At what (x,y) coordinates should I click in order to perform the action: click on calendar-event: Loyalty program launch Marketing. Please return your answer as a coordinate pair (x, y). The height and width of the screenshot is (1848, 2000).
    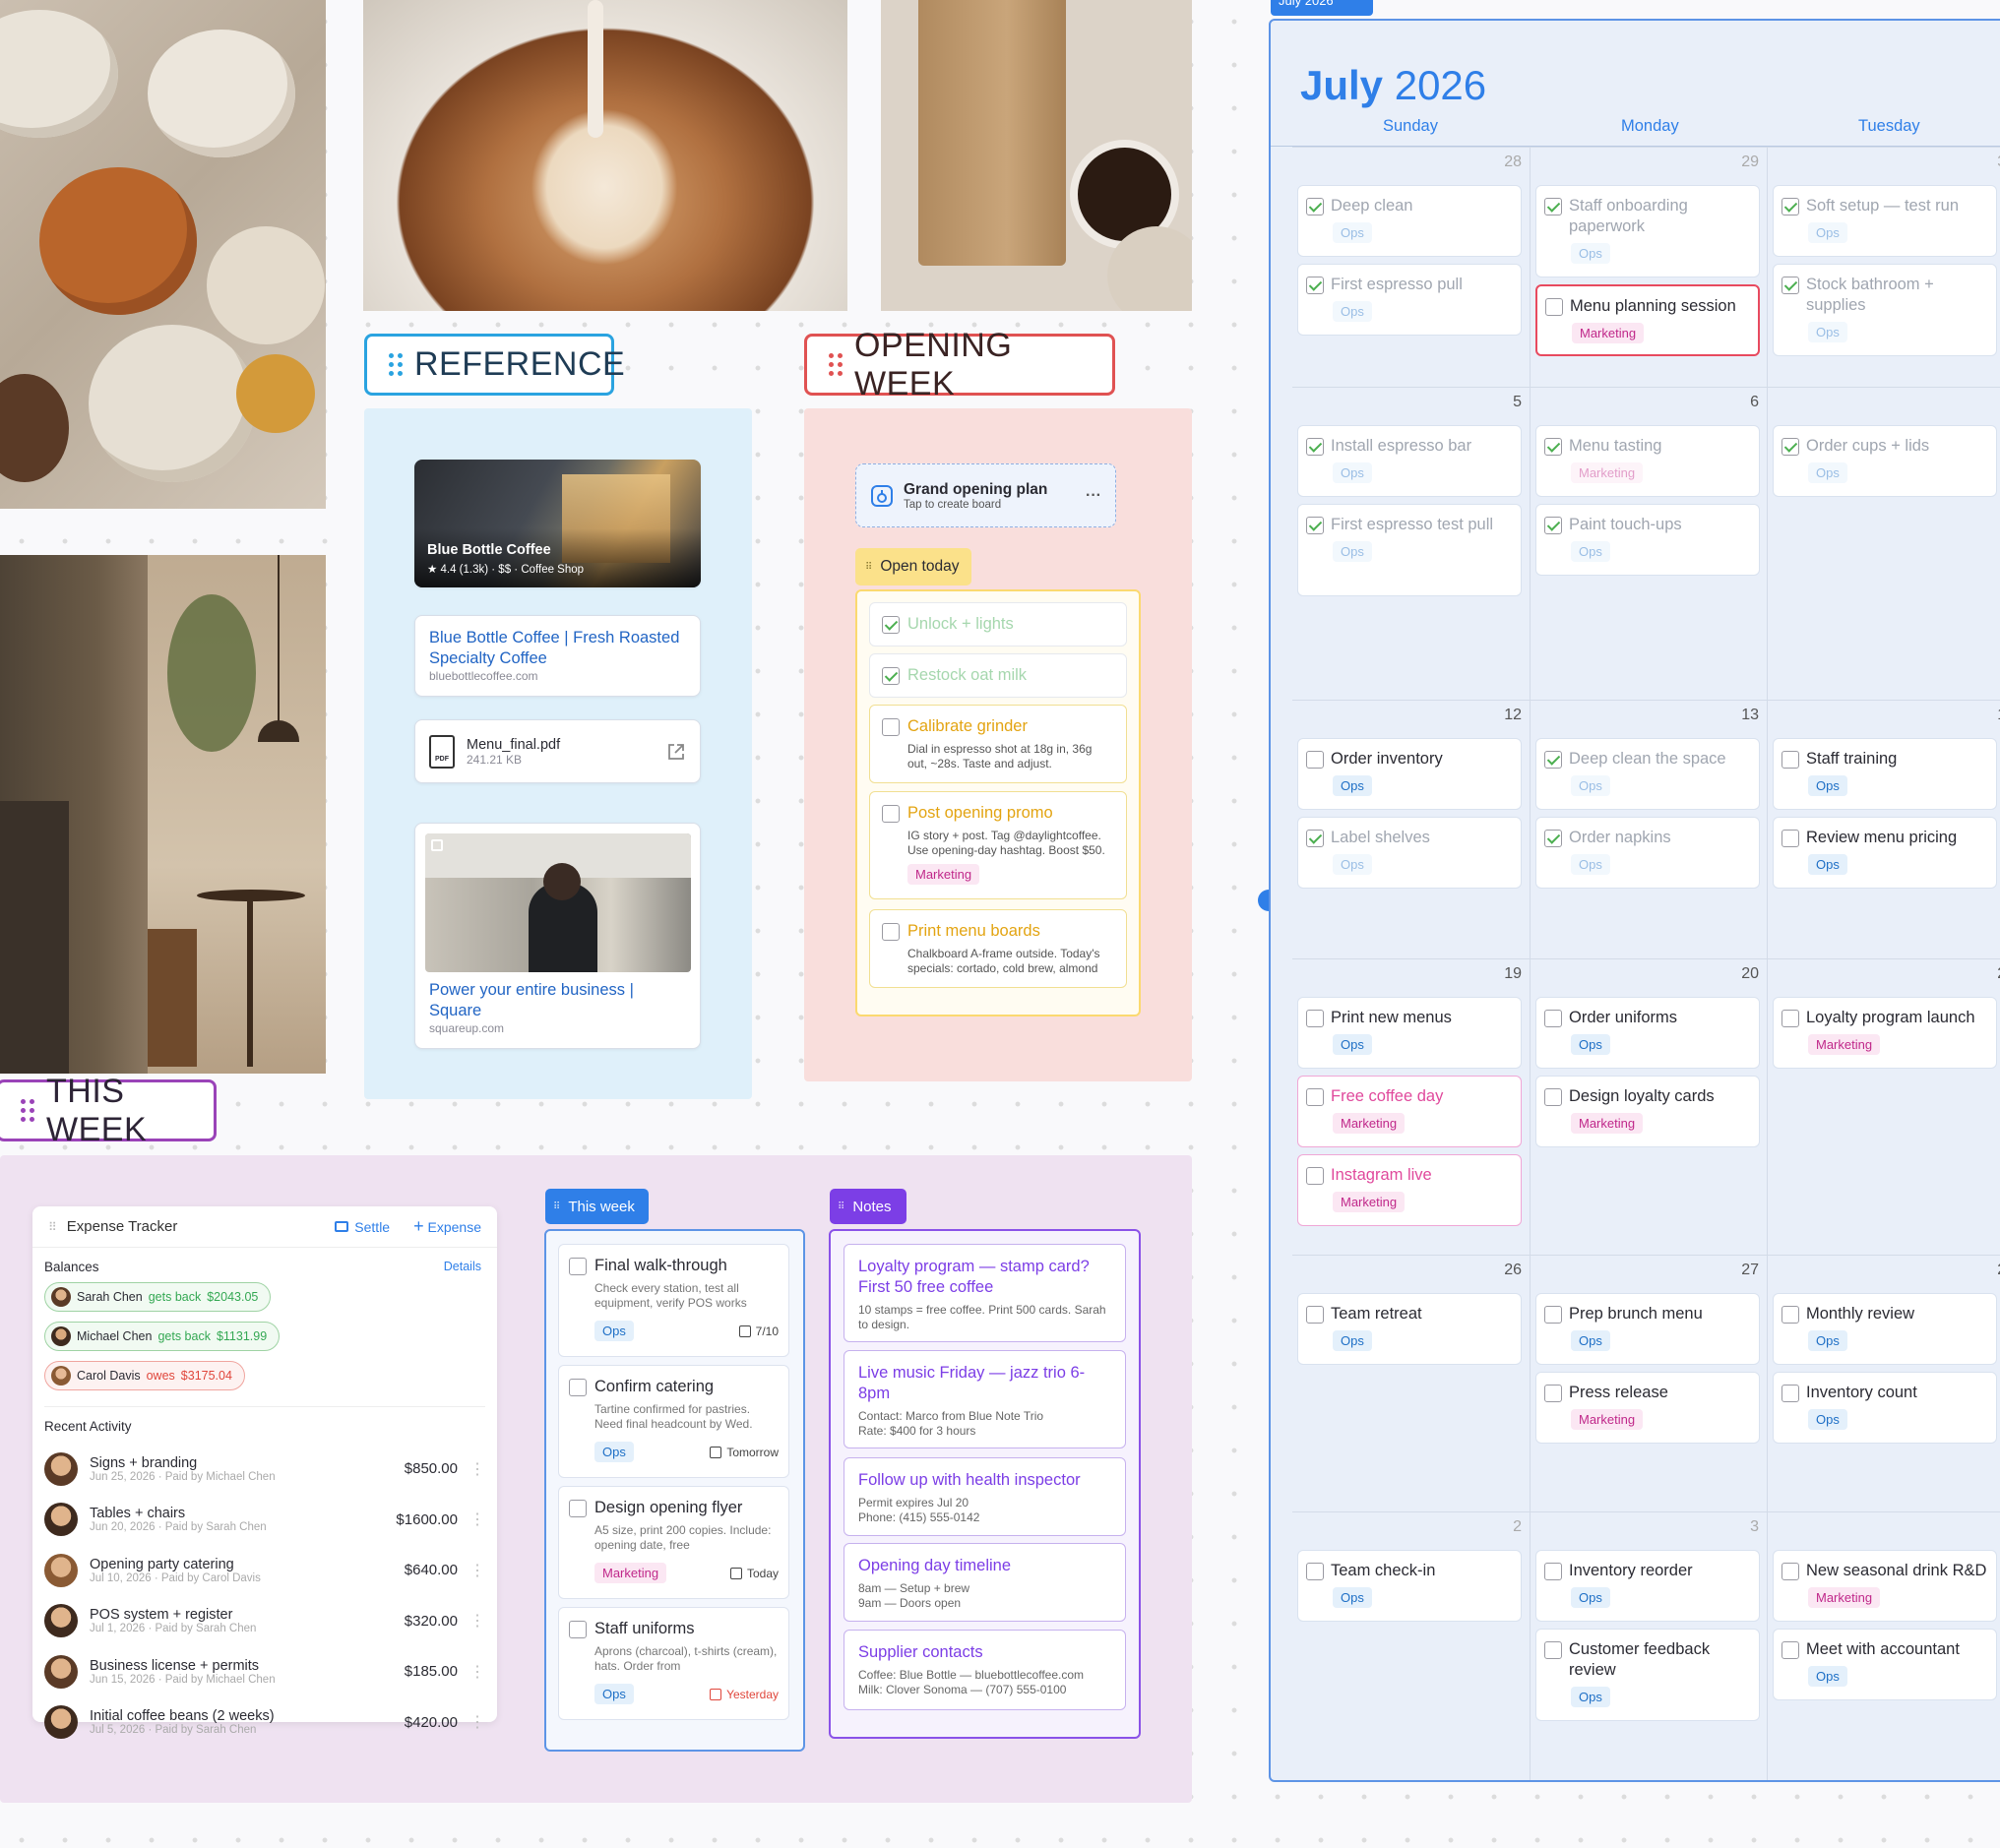
    Looking at the image, I should click on (1885, 1033).